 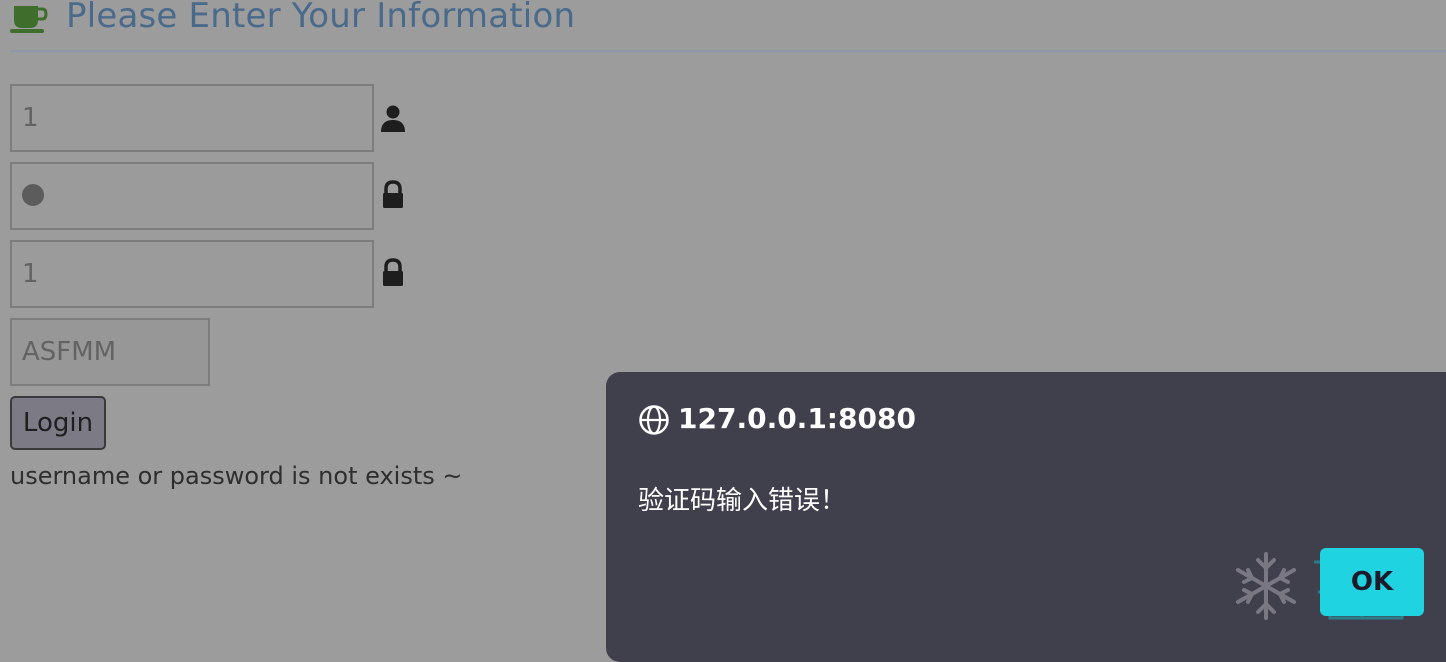 I want to click on username-input: 1, so click(x=192, y=118).